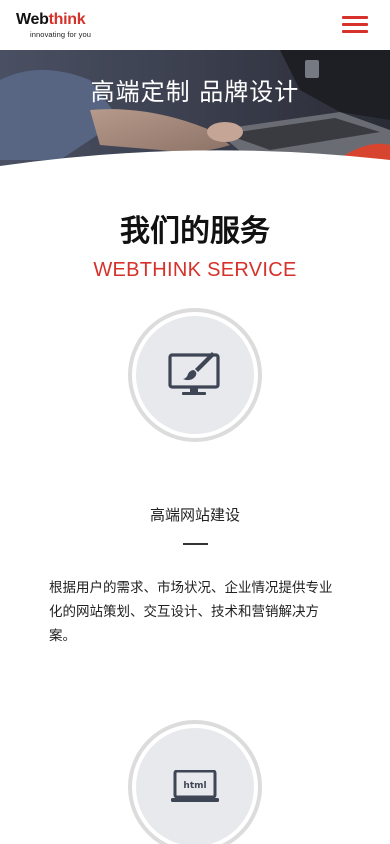  I want to click on site-logo: Webthink innovating for you, so click(54, 26).